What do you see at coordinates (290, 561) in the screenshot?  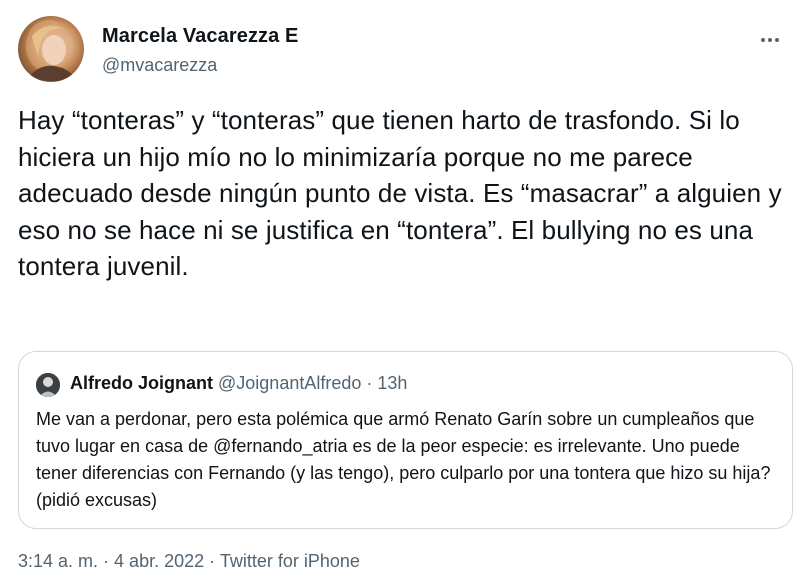 I see `tweet-source: Twitter for iPhone` at bounding box center [290, 561].